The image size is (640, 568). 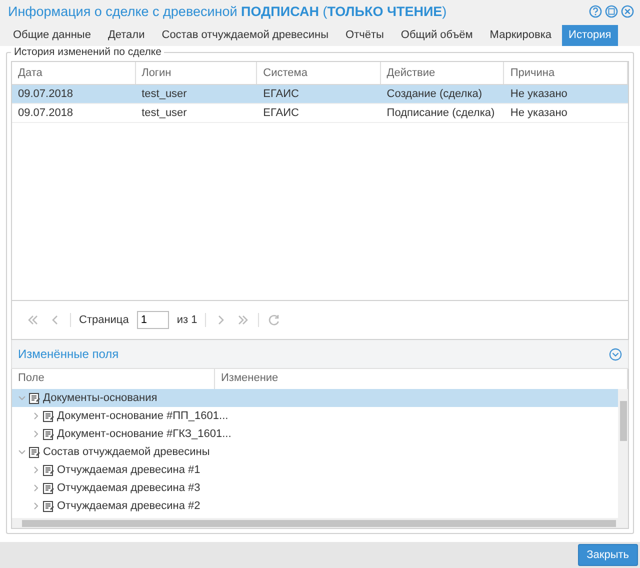 I want to click on column-header: Причина, so click(x=566, y=73).